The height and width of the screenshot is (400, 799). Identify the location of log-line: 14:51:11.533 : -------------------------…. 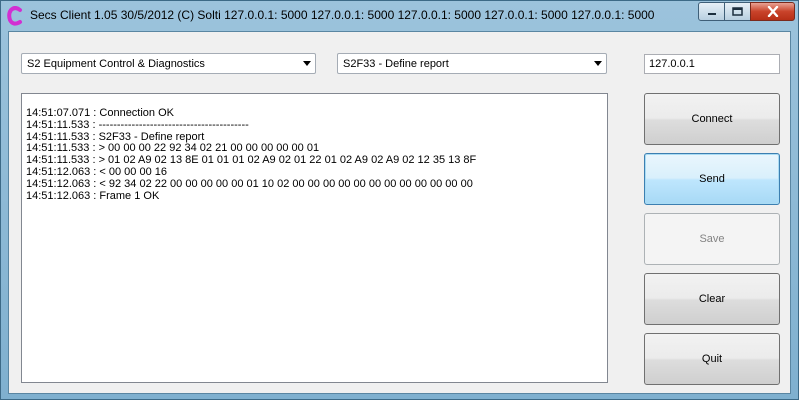
(137, 124).